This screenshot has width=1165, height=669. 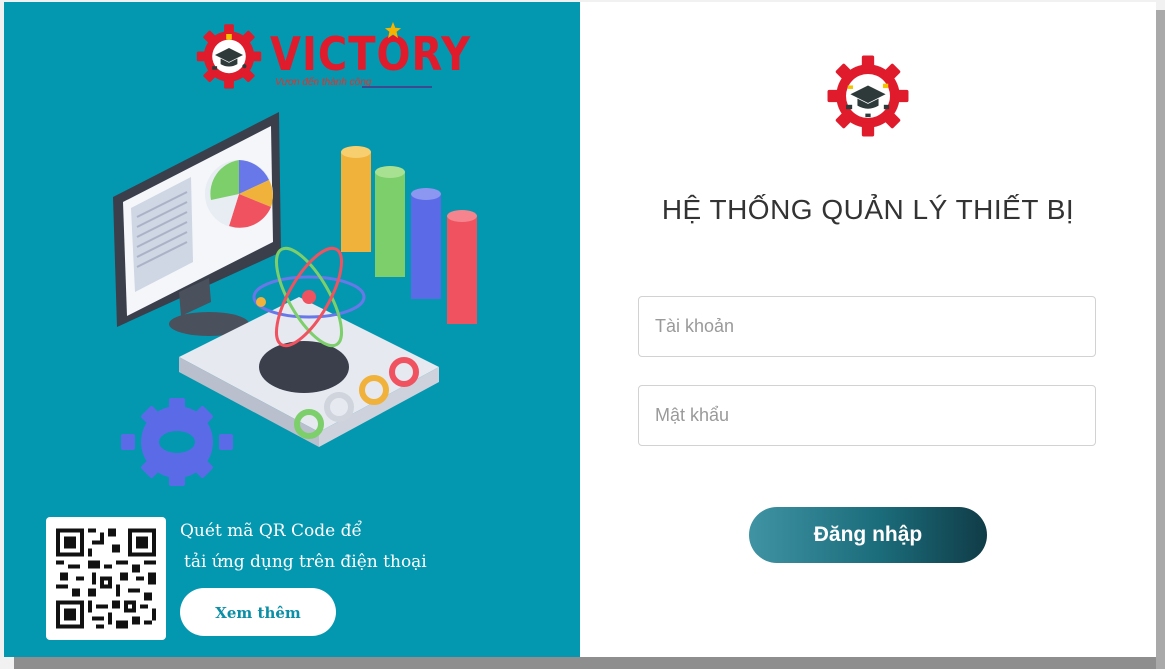 I want to click on username-input, so click(x=867, y=326).